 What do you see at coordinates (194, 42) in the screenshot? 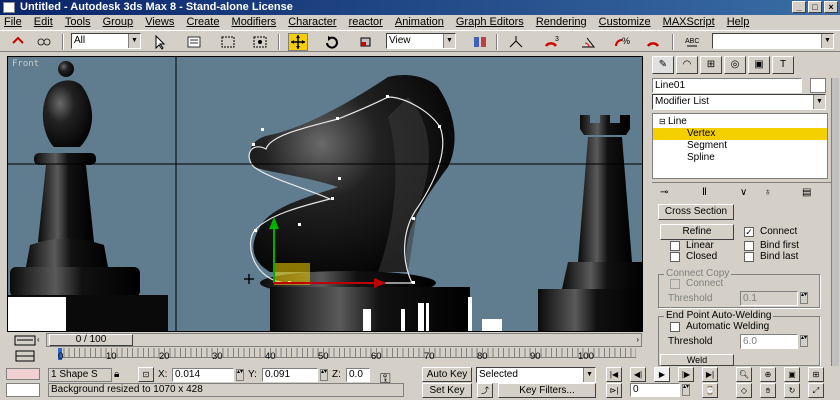
I see `select-by-name-icon` at bounding box center [194, 42].